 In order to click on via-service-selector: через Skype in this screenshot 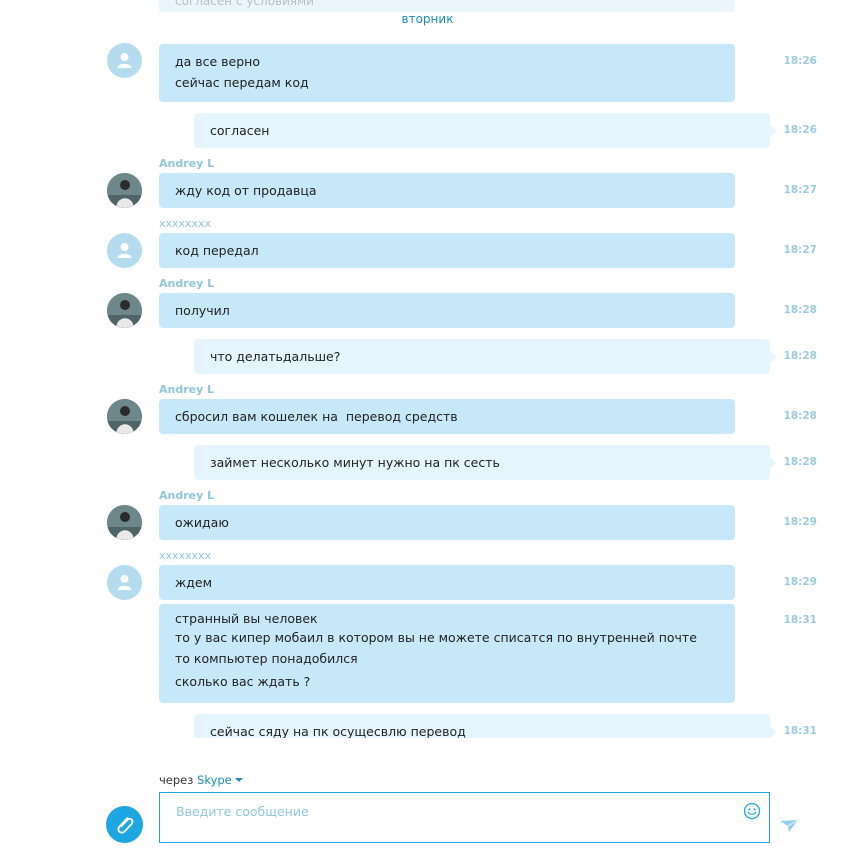, I will do `click(201, 780)`.